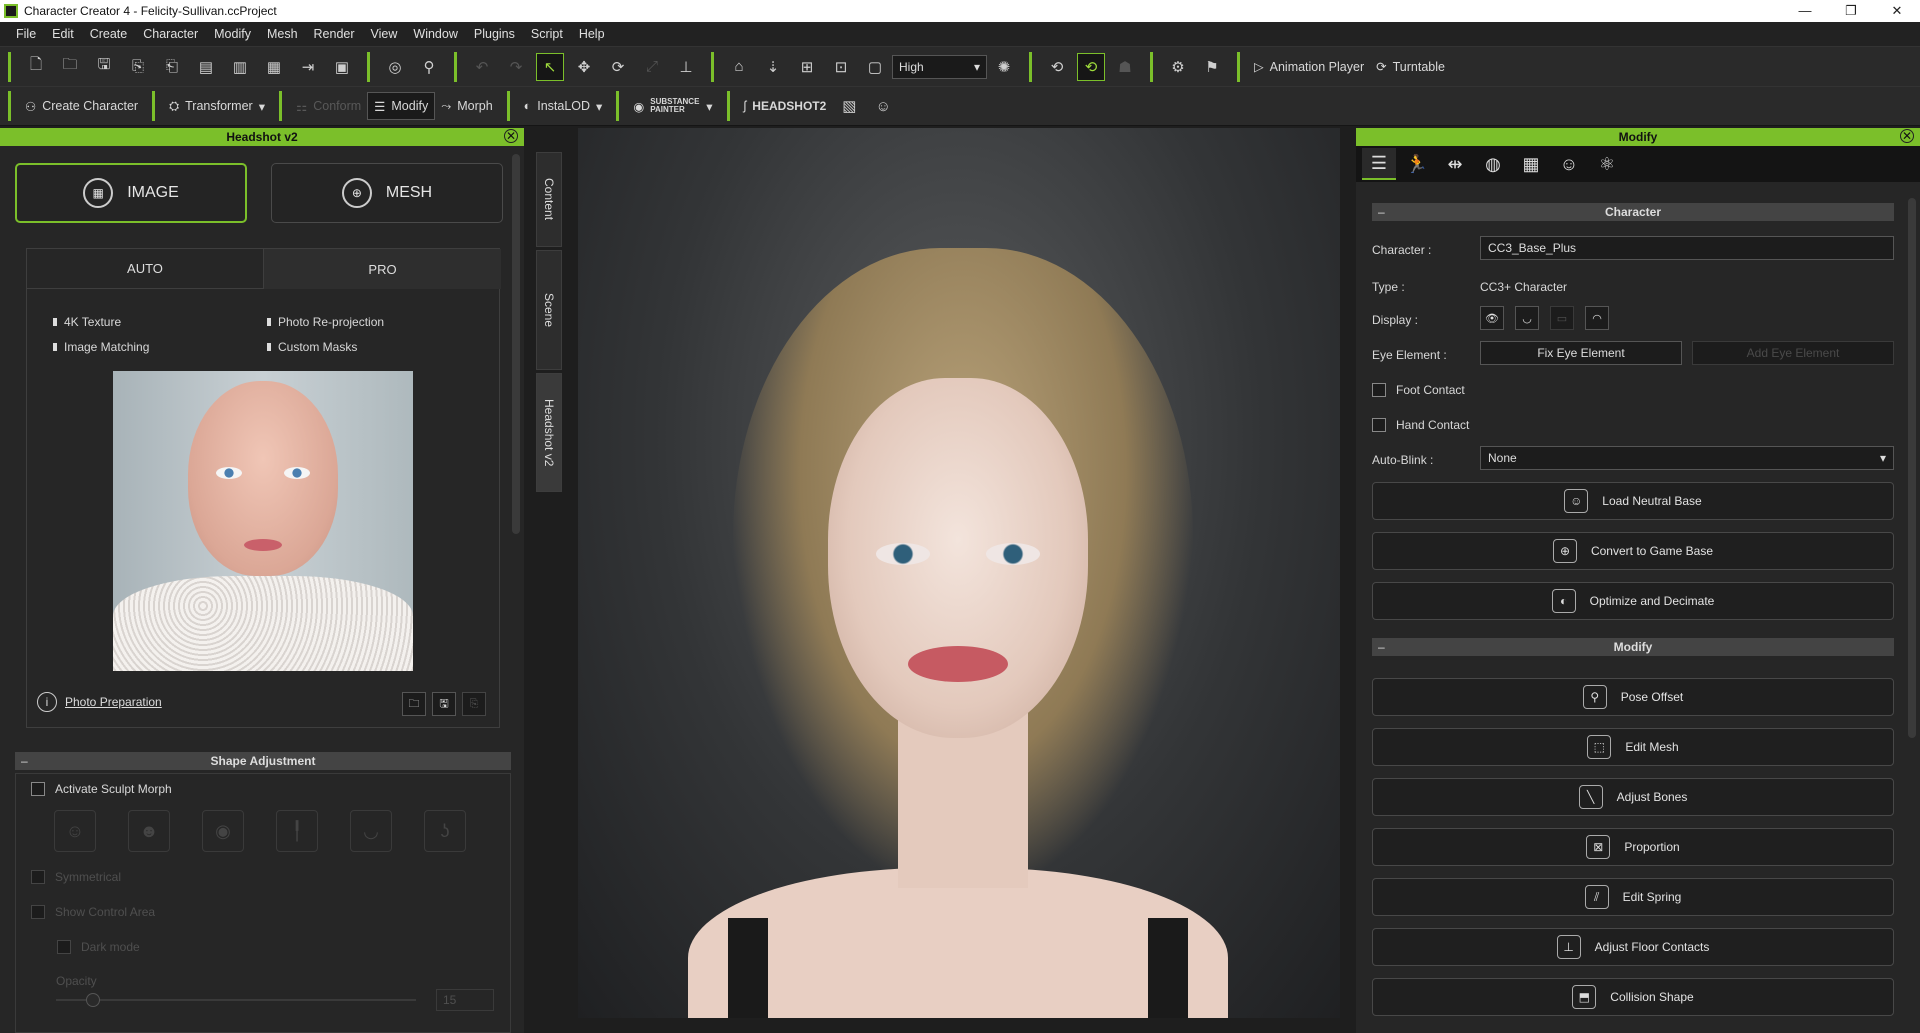 The height and width of the screenshot is (1033, 1920). What do you see at coordinates (1597, 318) in the screenshot?
I see `upper-lash-icon: ◠` at bounding box center [1597, 318].